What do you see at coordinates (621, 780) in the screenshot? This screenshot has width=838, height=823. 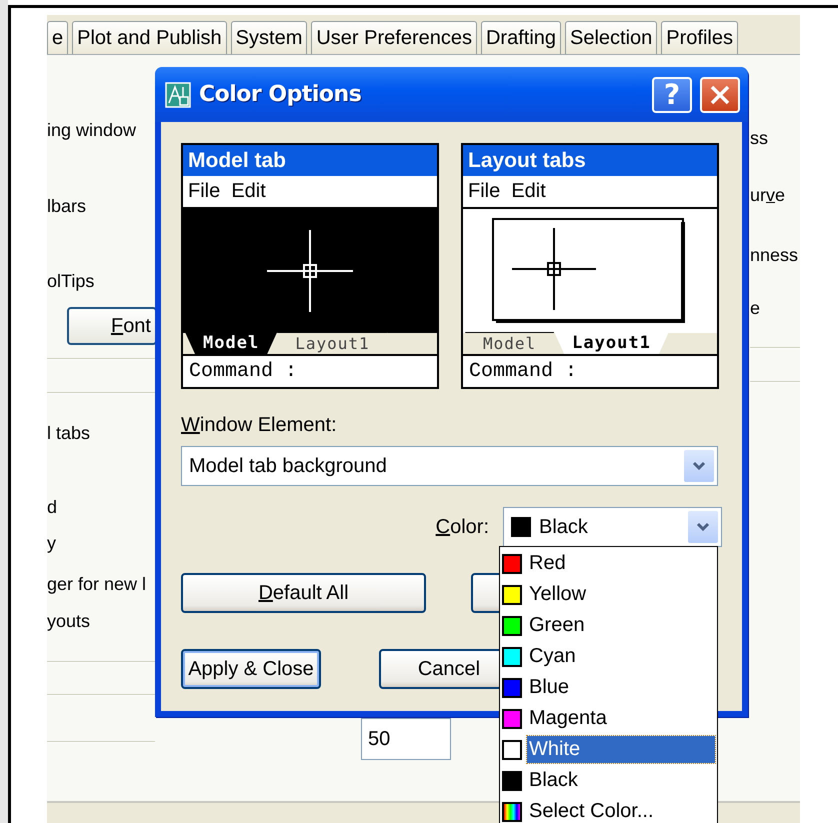 I see `color-option: Black` at bounding box center [621, 780].